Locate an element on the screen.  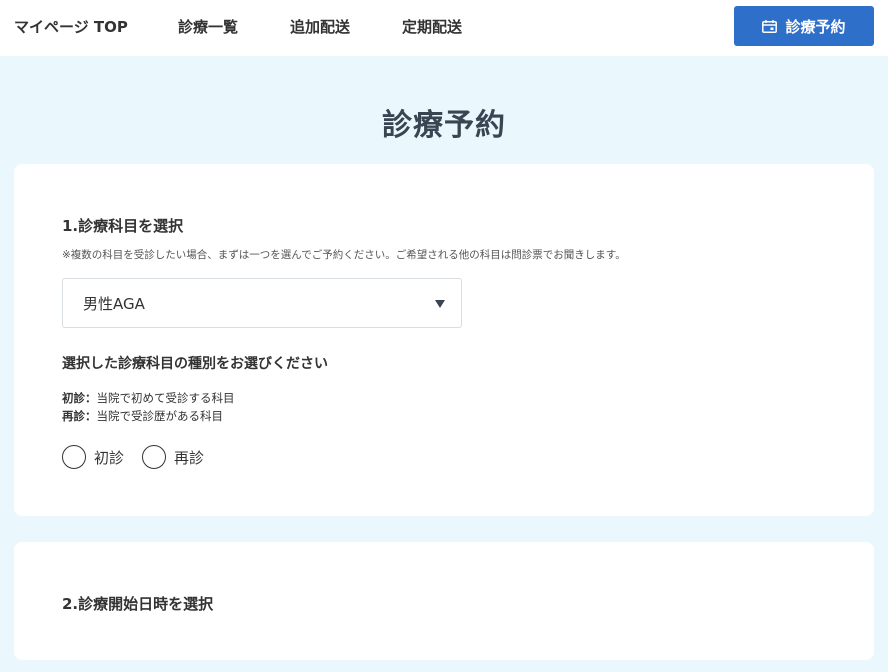
definition-first-visit: 初診：当院で初めて受診する科目 is located at coordinates (148, 398).